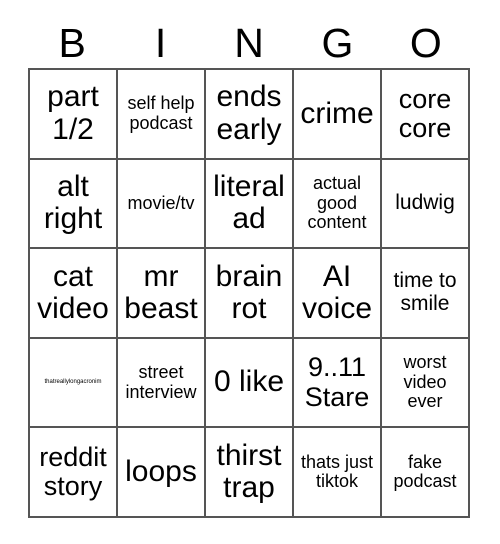 The width and height of the screenshot is (500, 544). I want to click on bingo-cell-label: movie/tv, so click(161, 202).